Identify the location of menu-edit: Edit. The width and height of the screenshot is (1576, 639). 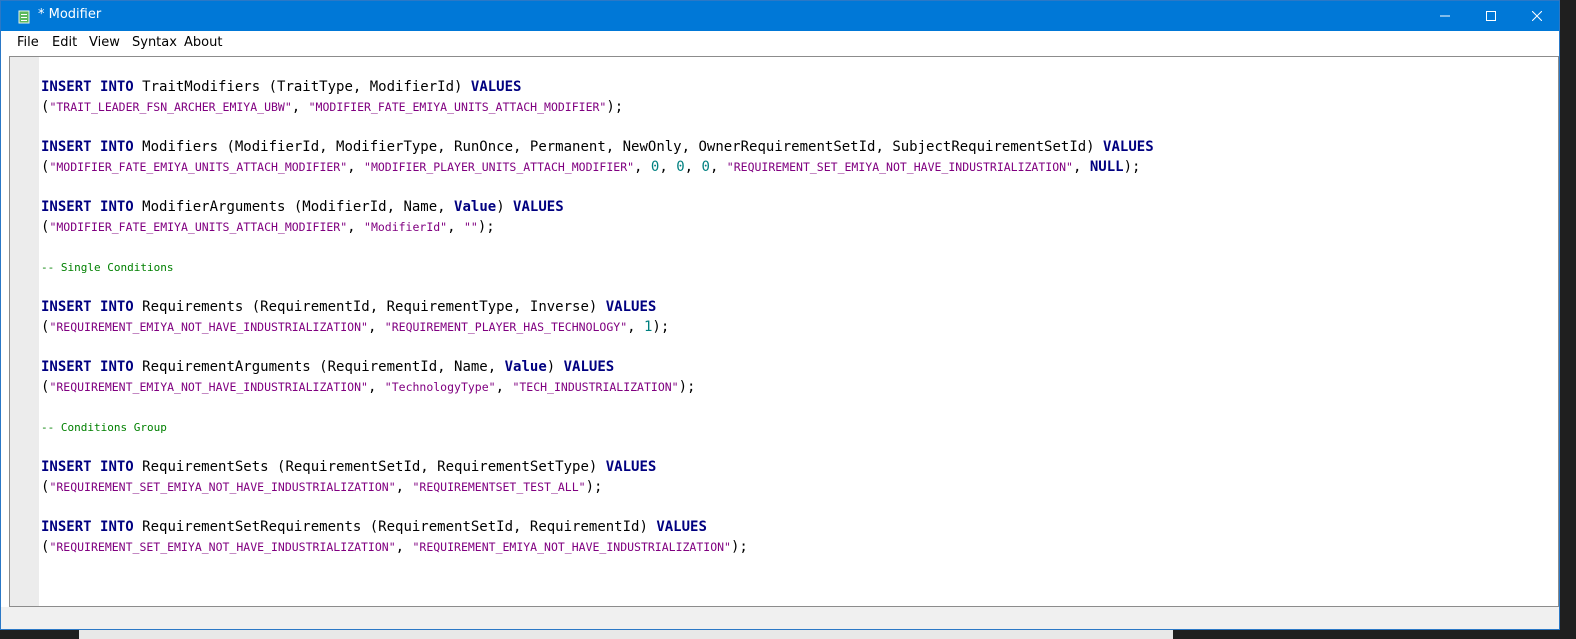
(64, 42).